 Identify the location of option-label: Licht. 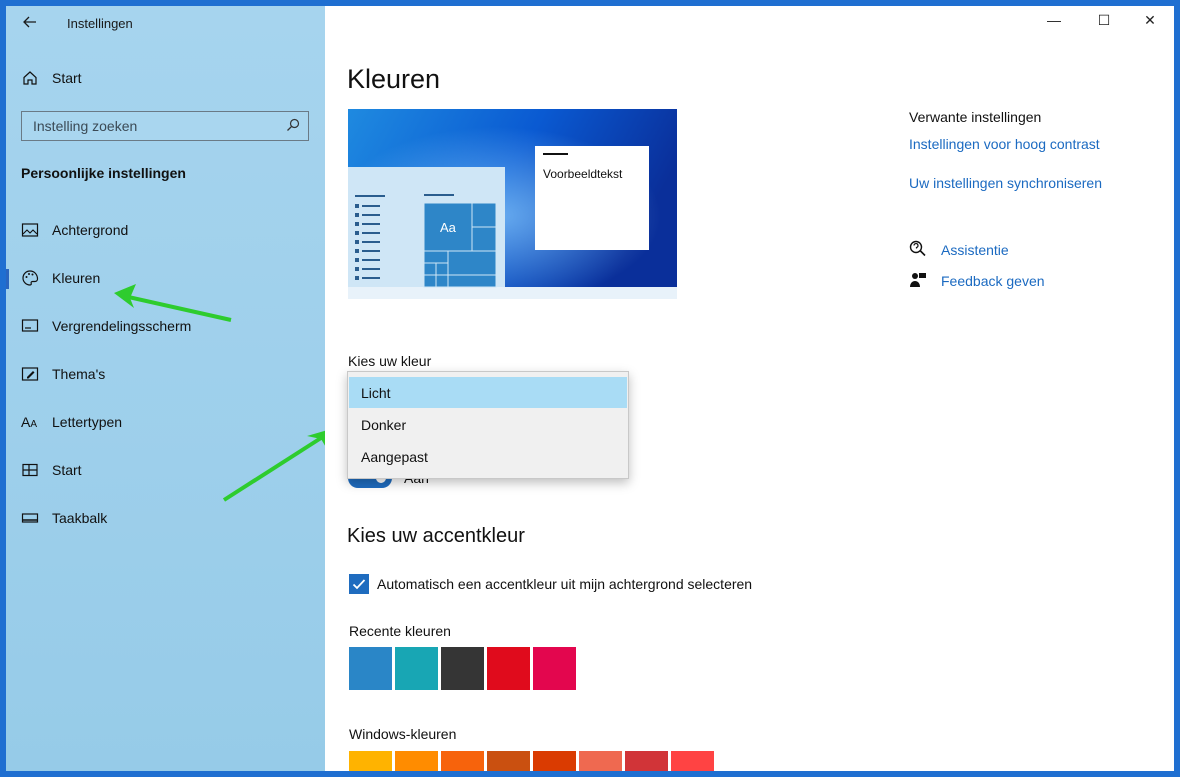
(376, 393).